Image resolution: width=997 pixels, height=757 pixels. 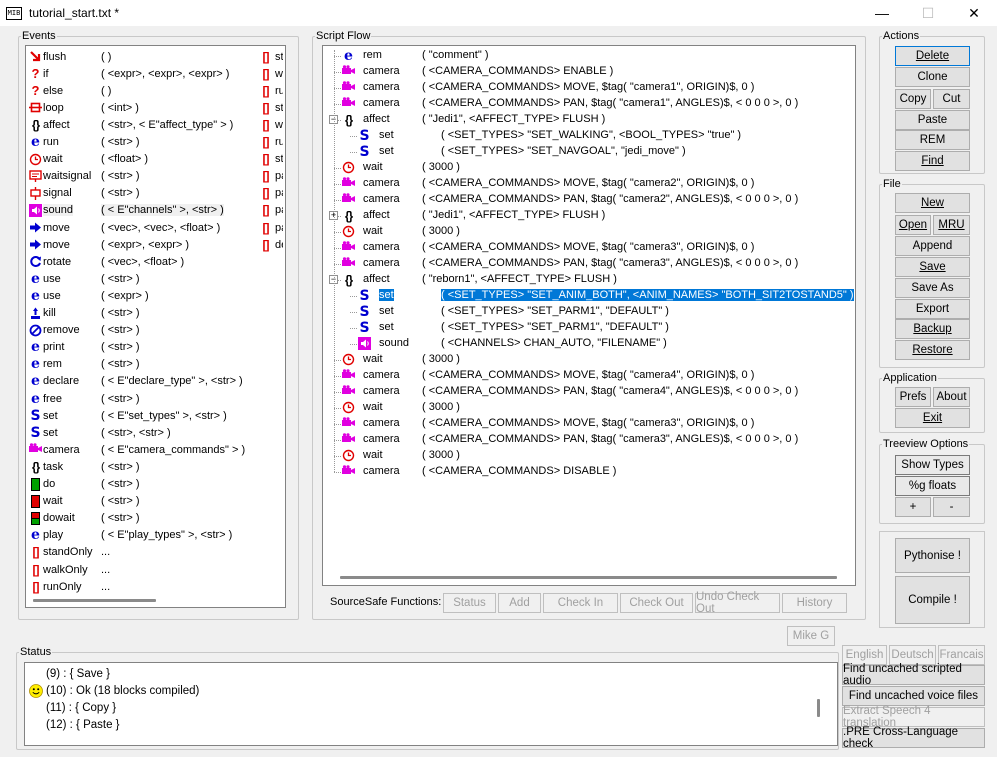 What do you see at coordinates (932, 120) in the screenshot?
I see `paste-button: Paste` at bounding box center [932, 120].